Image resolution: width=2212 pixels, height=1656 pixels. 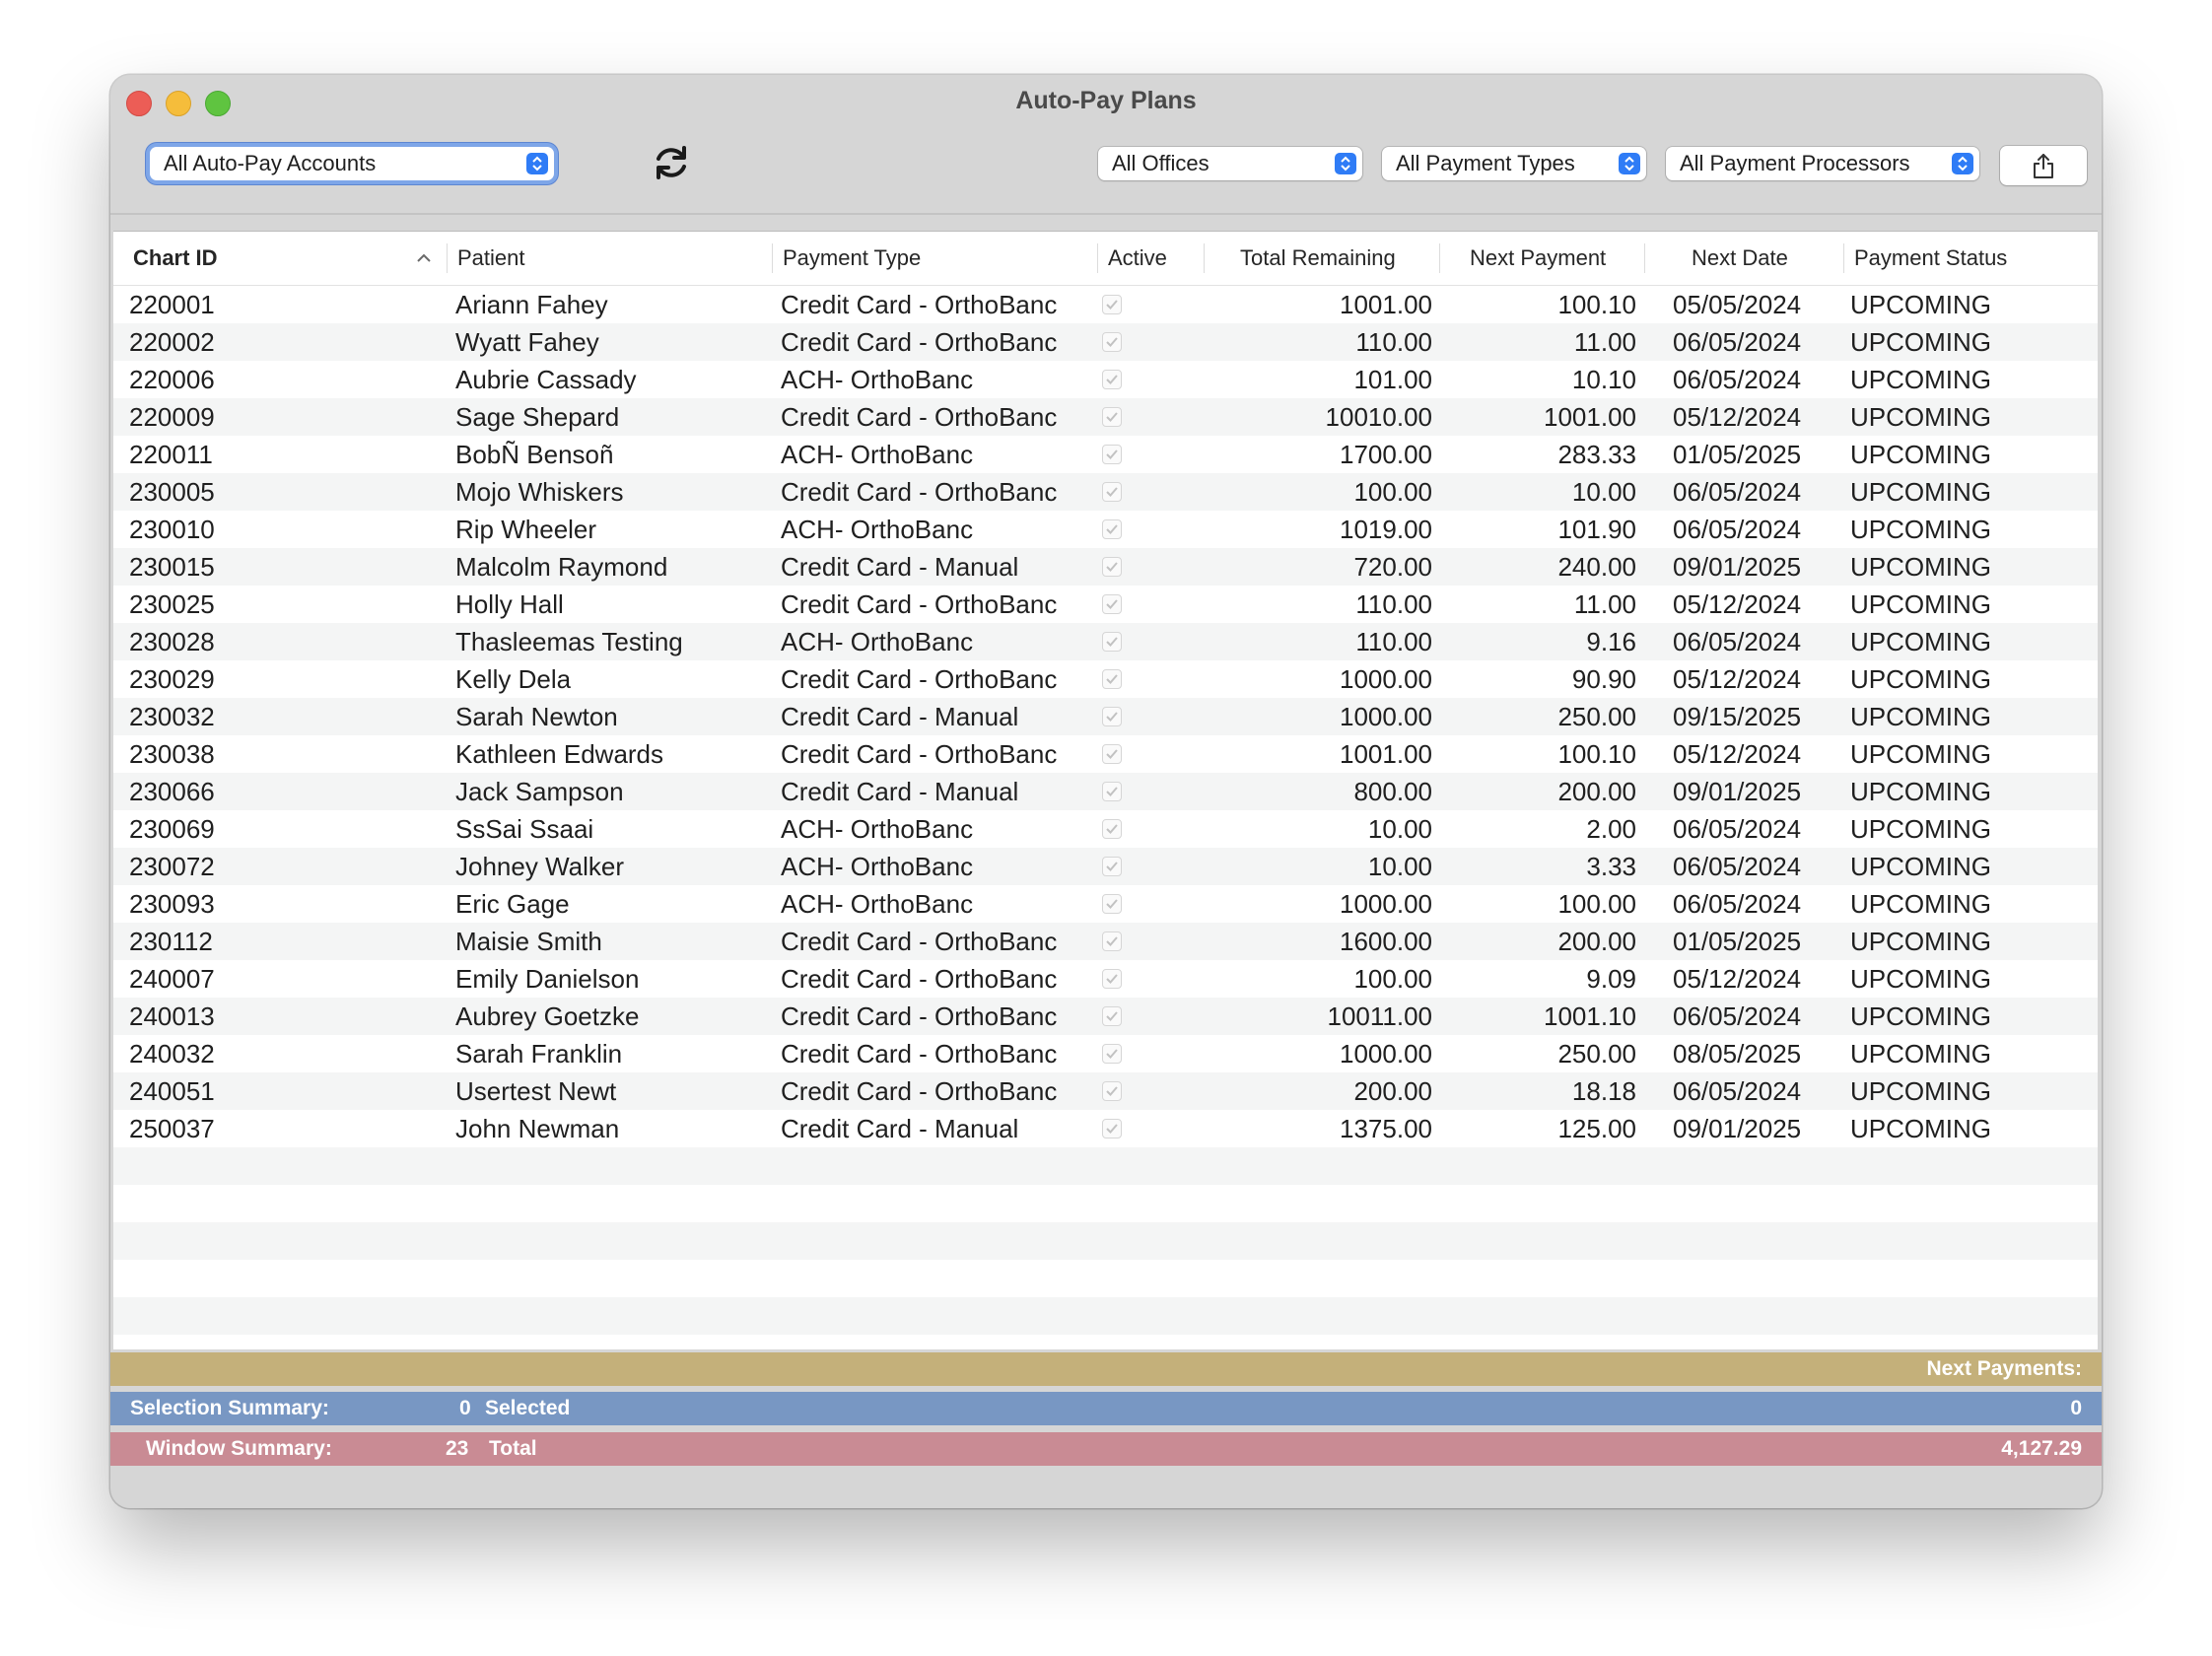 I want to click on share-button, so click(x=2044, y=165).